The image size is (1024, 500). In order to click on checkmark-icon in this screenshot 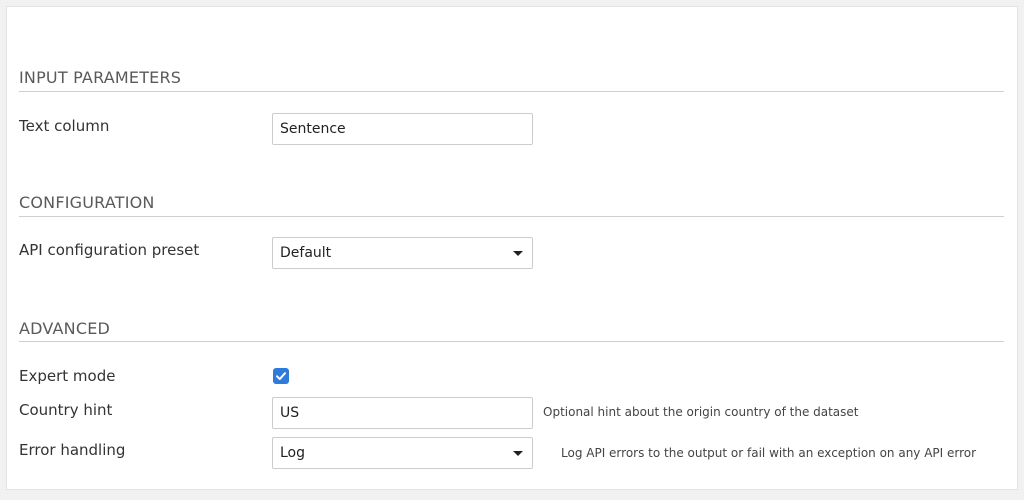, I will do `click(281, 376)`.